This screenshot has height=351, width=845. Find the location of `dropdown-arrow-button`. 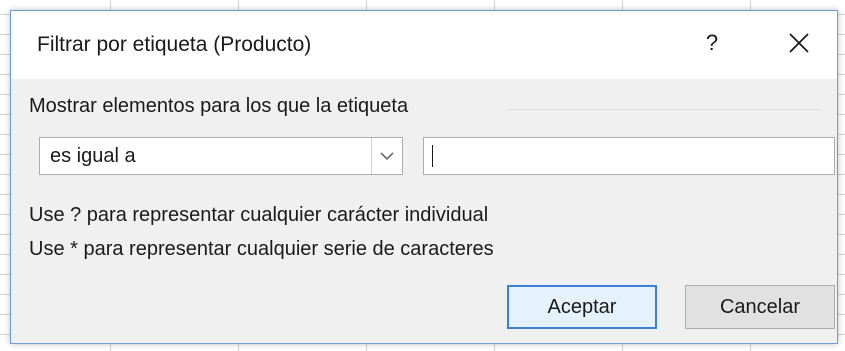

dropdown-arrow-button is located at coordinates (386, 156).